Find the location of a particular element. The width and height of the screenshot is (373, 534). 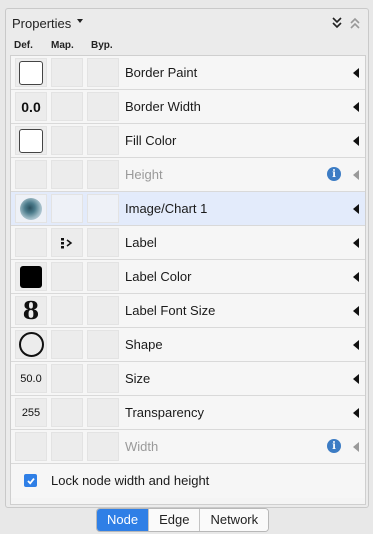

panel-title: Properties is located at coordinates (42, 23).